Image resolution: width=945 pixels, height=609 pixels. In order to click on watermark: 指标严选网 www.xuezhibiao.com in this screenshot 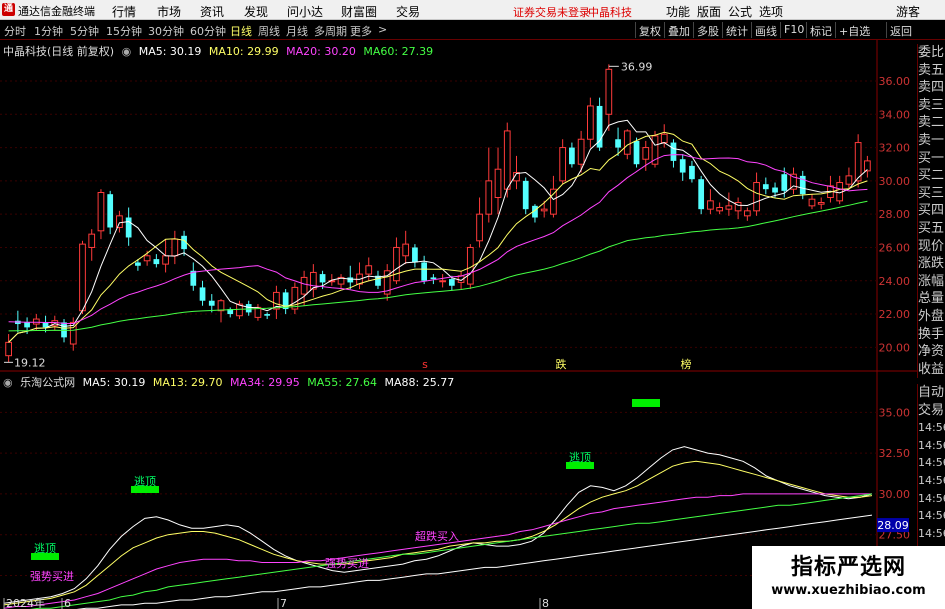, I will do `click(848, 577)`.